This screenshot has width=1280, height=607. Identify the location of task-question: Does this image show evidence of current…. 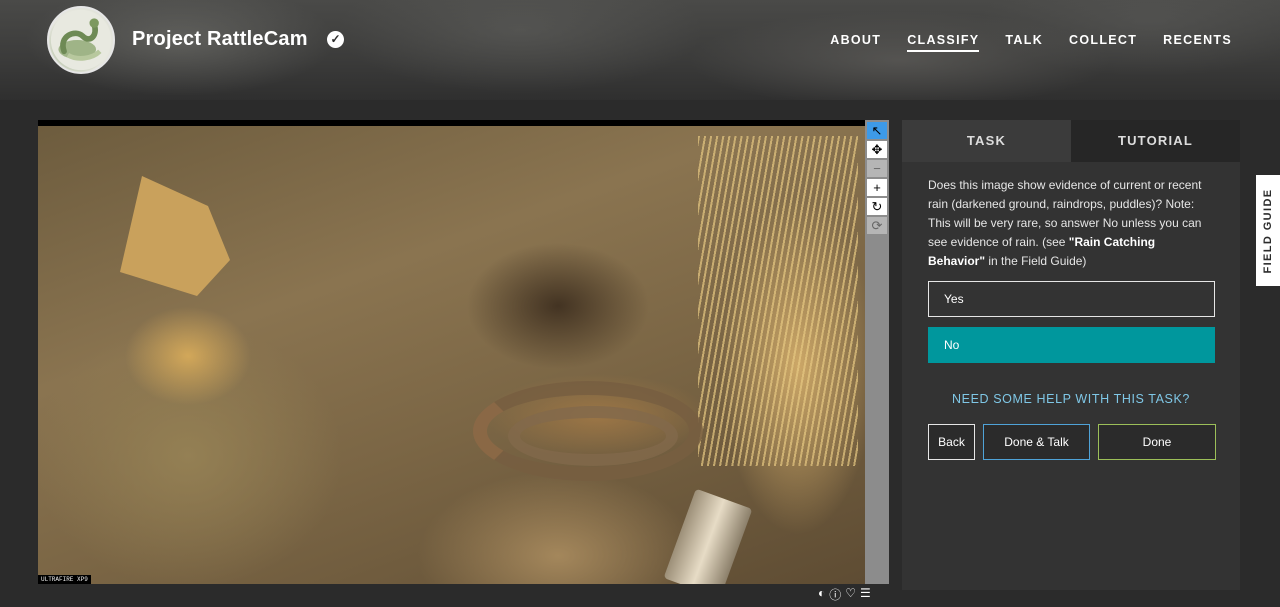
(1071, 216).